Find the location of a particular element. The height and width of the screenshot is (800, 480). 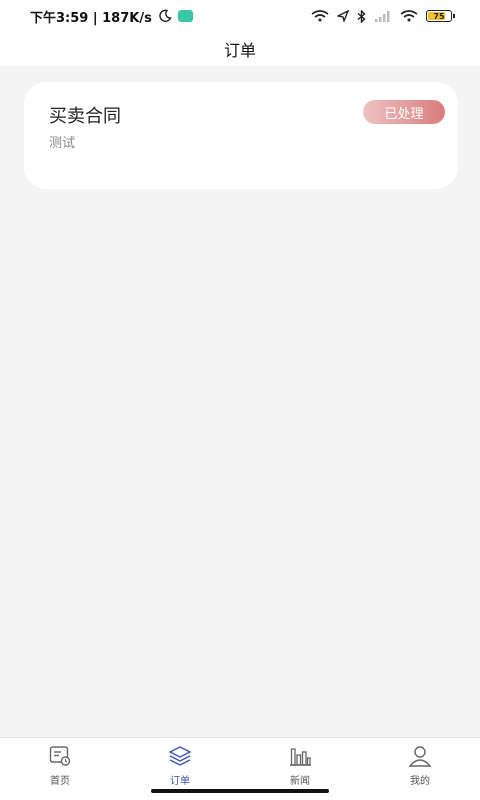

order-card: 买卖合同 测试 已处理 is located at coordinates (241, 135).